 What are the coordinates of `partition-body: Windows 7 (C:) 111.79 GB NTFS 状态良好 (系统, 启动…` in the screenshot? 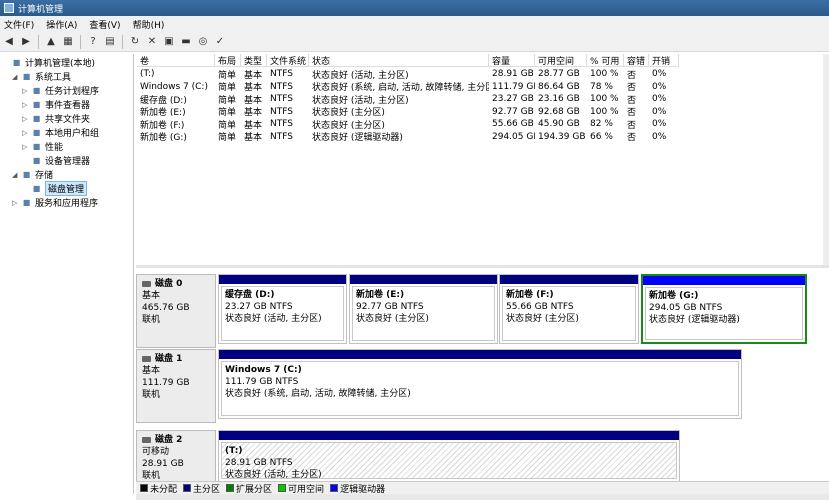 It's located at (480, 388).